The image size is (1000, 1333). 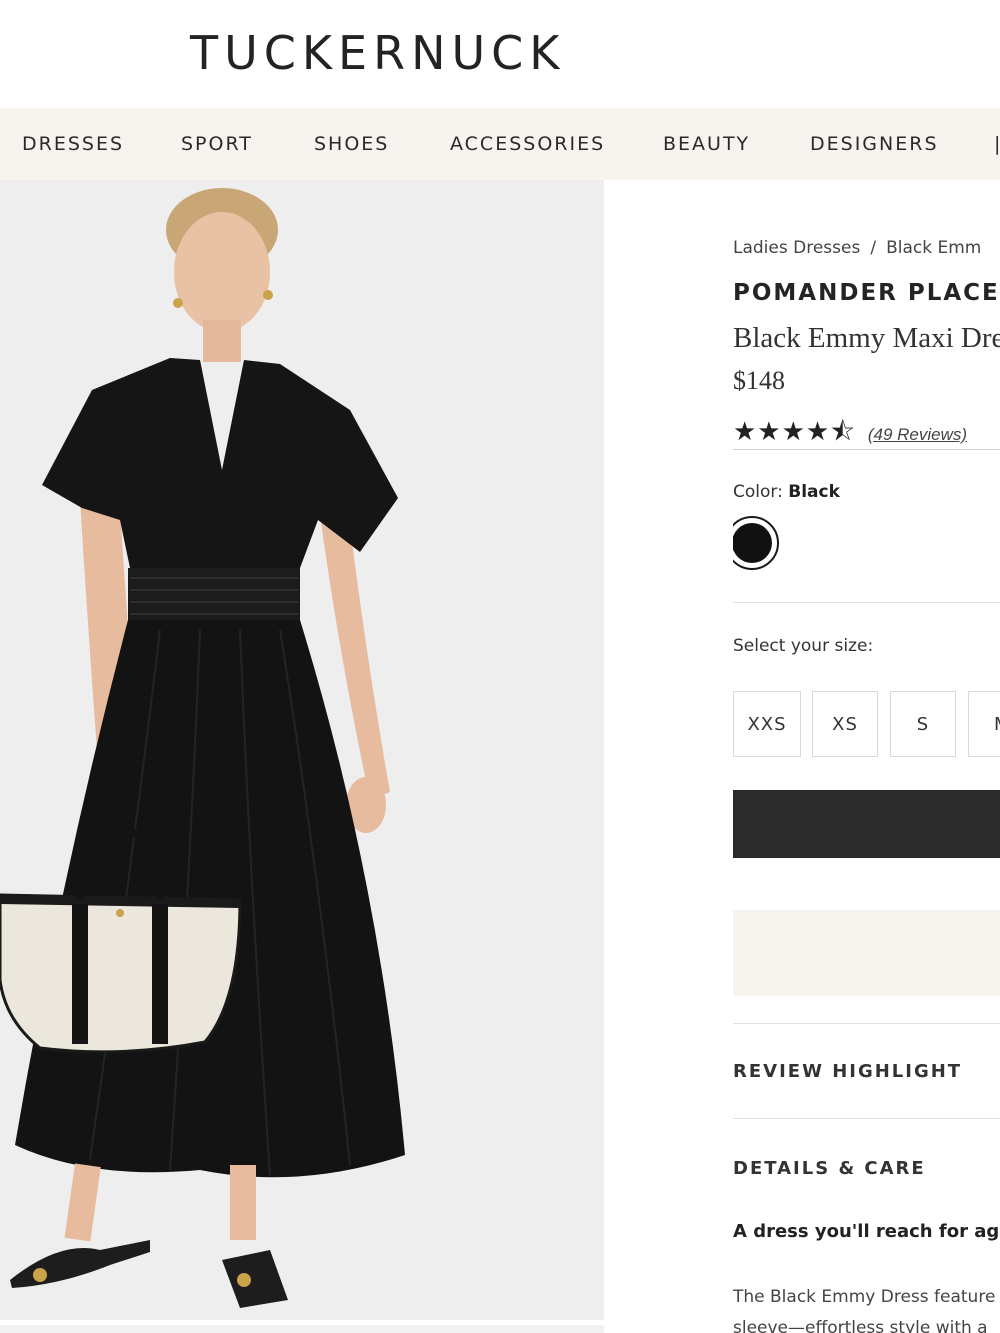 I want to click on size-option-xxs: XXS, so click(x=767, y=724).